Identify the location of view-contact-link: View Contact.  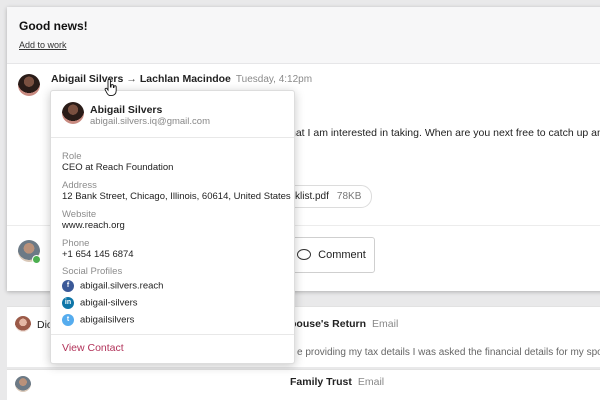
(93, 348).